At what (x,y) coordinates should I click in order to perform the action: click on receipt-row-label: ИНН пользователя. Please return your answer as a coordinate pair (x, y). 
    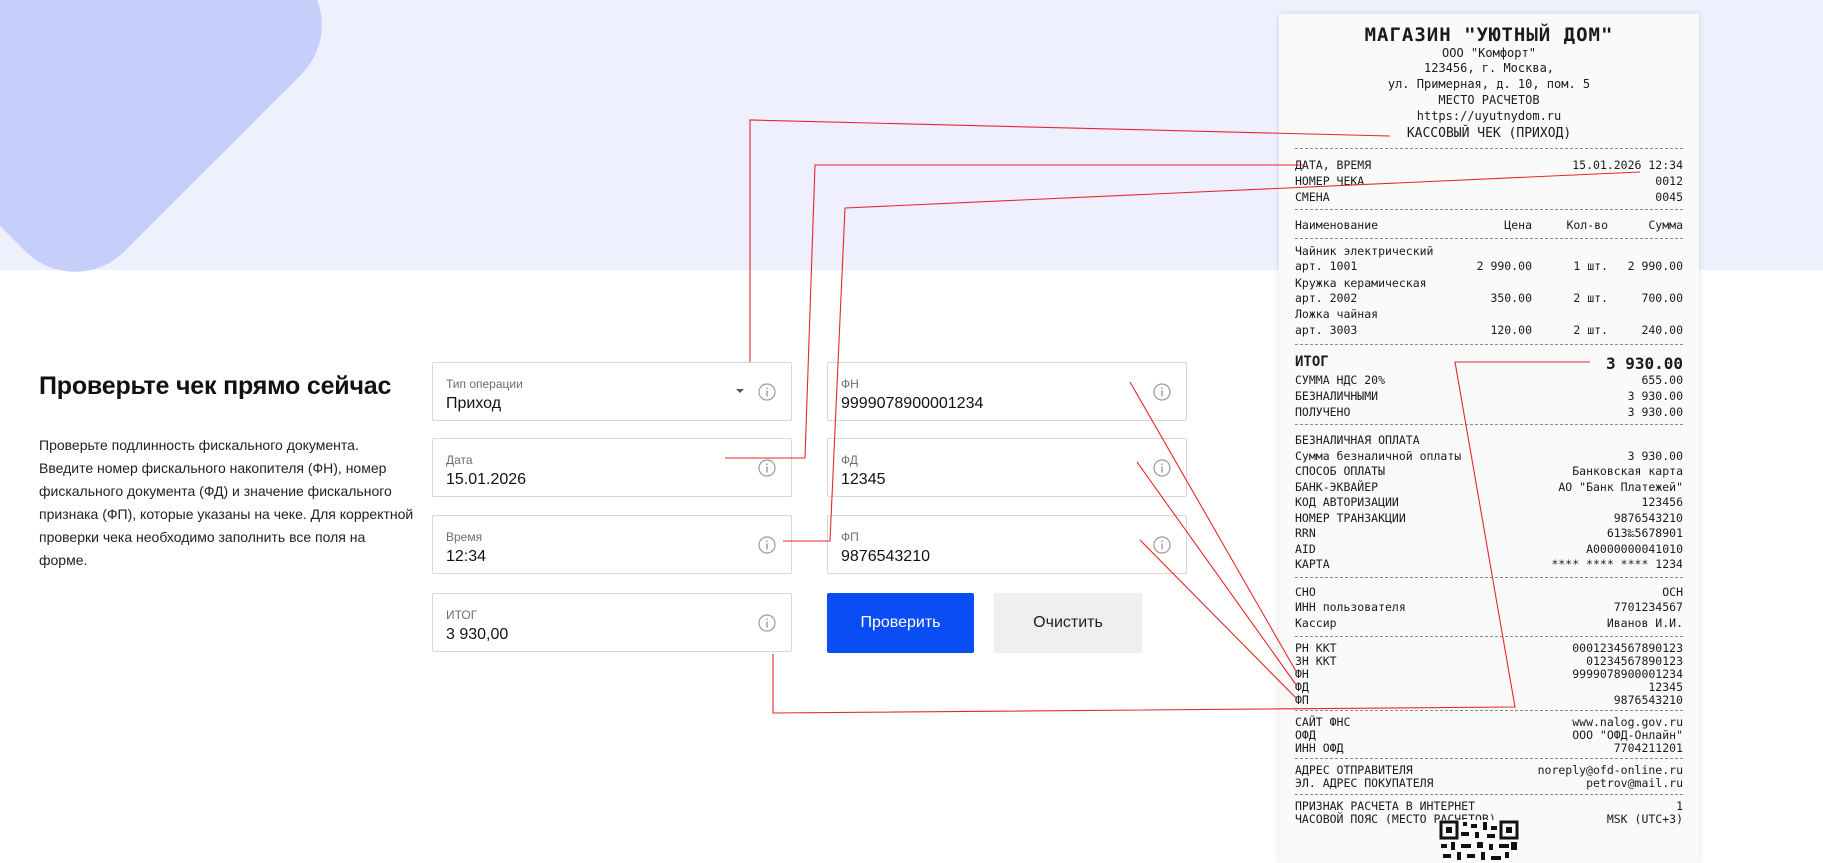
    Looking at the image, I should click on (1350, 607).